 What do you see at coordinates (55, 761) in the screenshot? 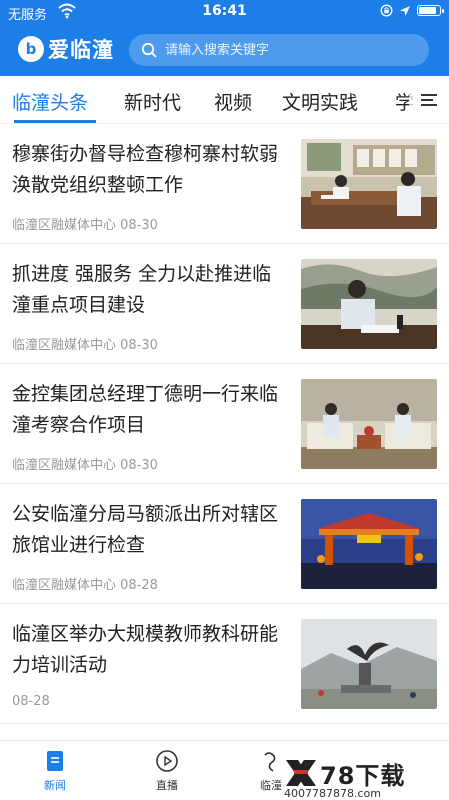
I see `news-doc-icon` at bounding box center [55, 761].